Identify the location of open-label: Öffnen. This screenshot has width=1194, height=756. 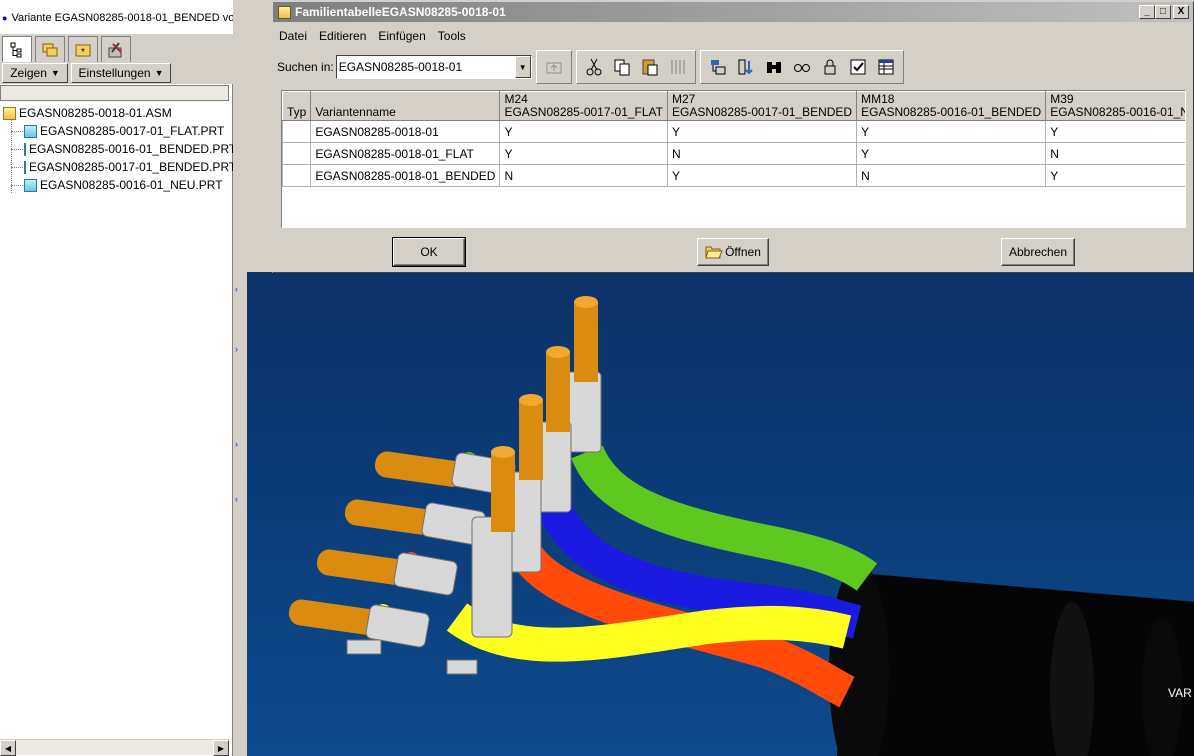
(743, 252).